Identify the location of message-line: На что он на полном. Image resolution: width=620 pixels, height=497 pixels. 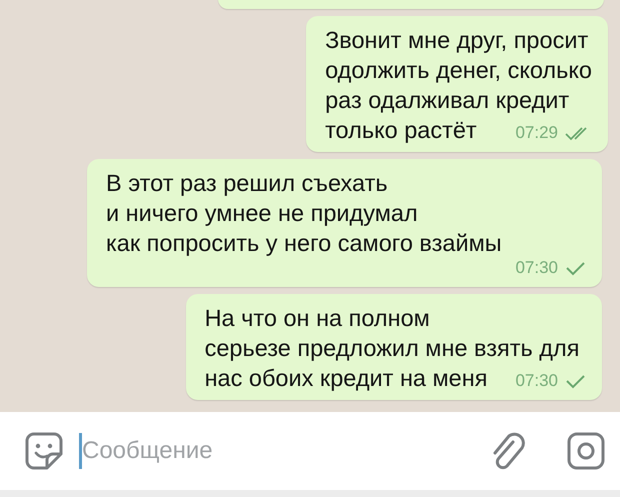
(317, 318).